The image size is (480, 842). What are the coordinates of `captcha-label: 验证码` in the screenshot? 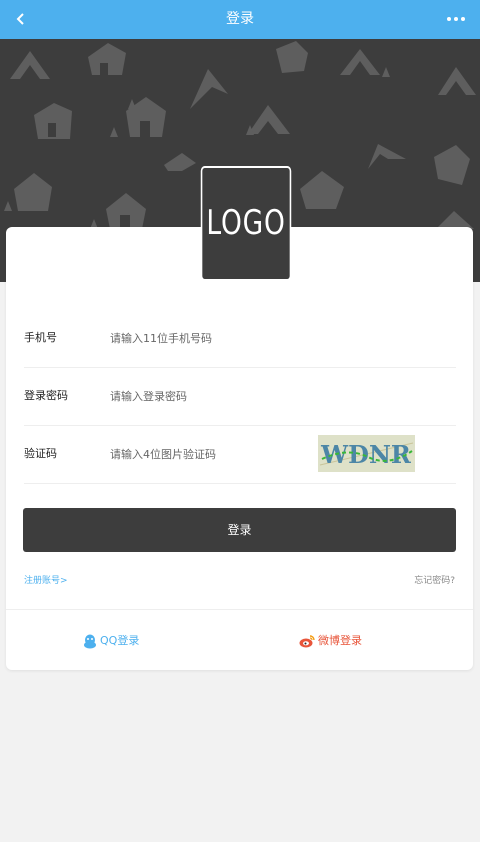 It's located at (40, 453).